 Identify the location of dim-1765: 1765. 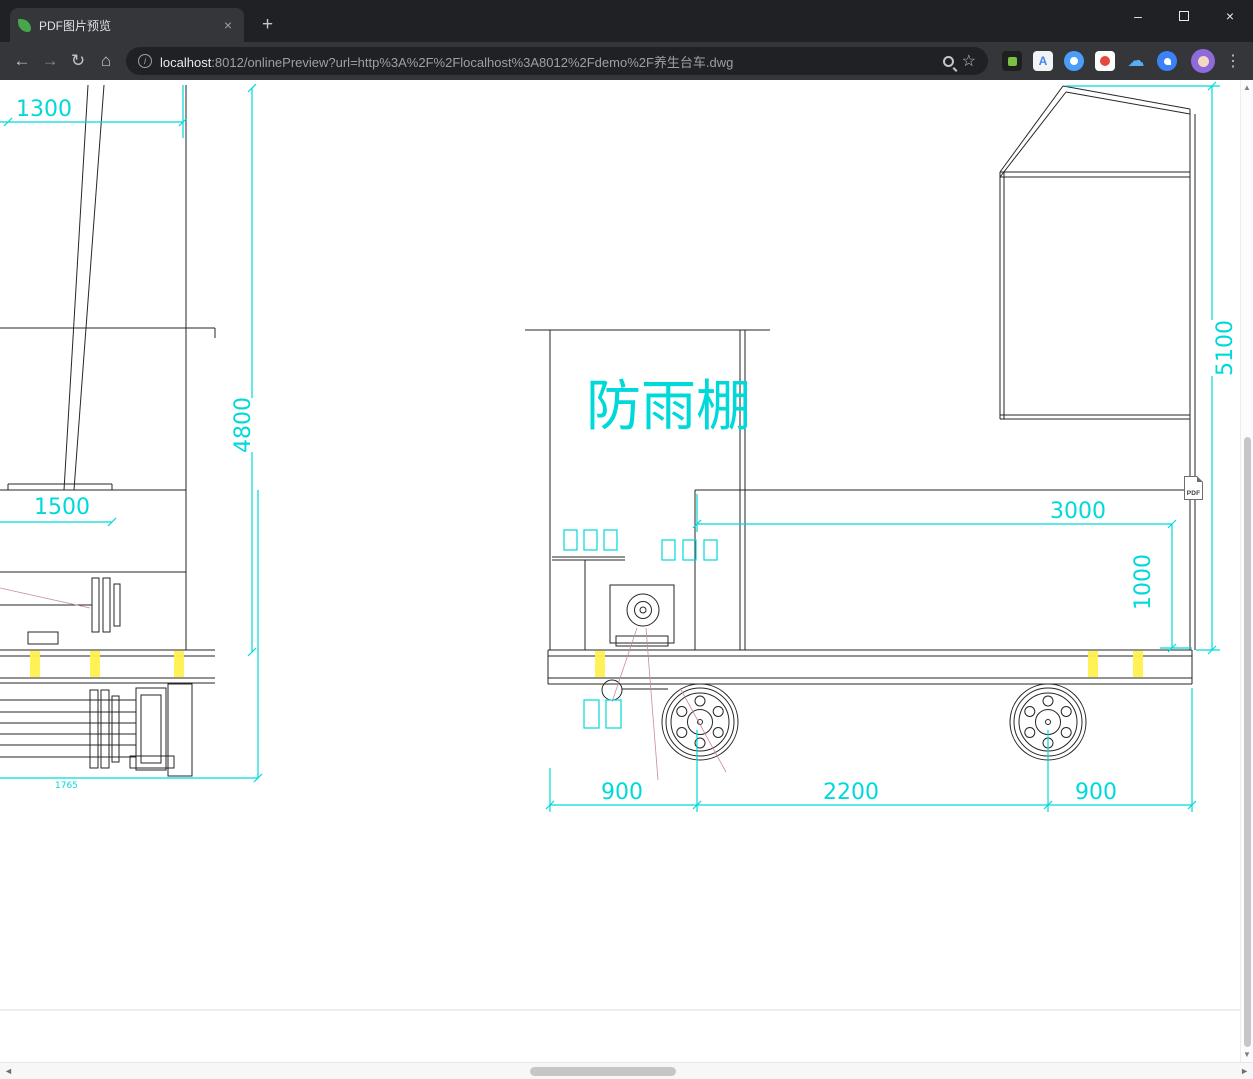
(66, 786).